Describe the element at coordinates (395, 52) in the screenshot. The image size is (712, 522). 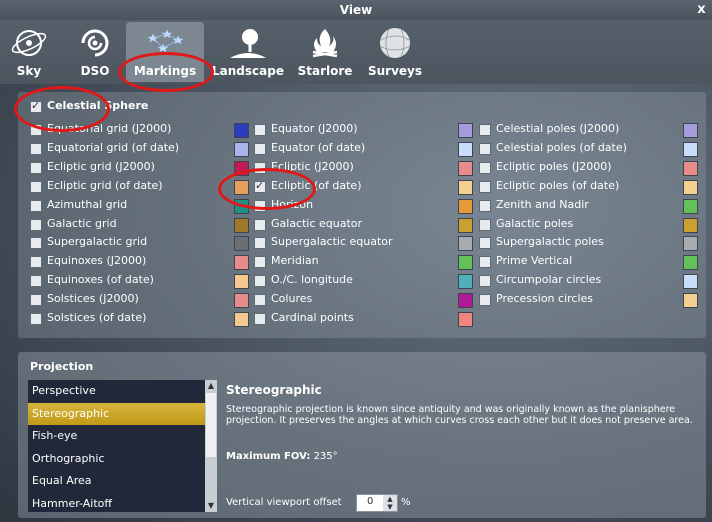
I see `tab-surveys: Surveys` at that location.